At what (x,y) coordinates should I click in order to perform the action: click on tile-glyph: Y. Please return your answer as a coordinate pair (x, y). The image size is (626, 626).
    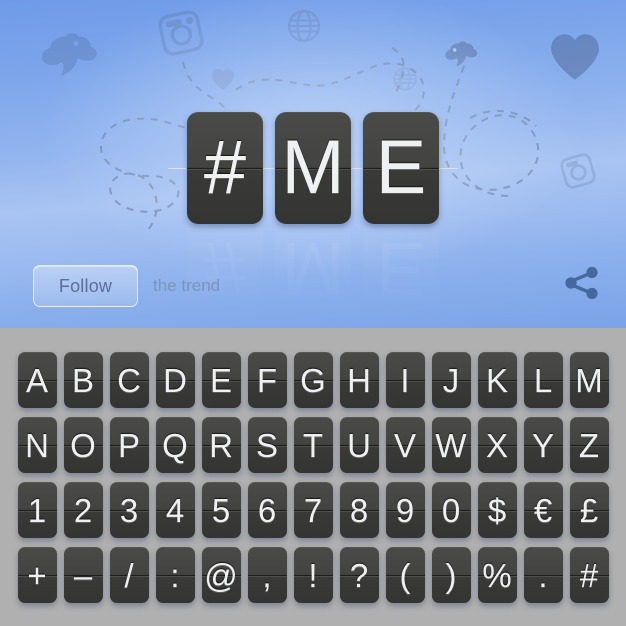
    Looking at the image, I should click on (542, 445).